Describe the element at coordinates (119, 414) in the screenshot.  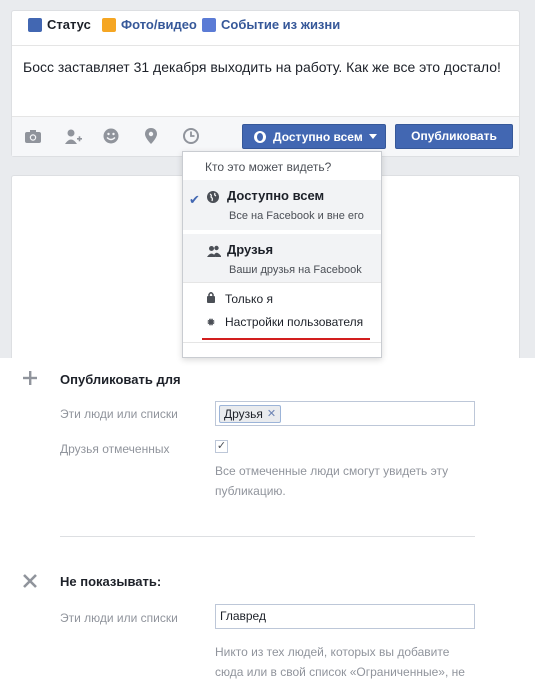
I see `share-people-label: Эти люди или списки` at that location.